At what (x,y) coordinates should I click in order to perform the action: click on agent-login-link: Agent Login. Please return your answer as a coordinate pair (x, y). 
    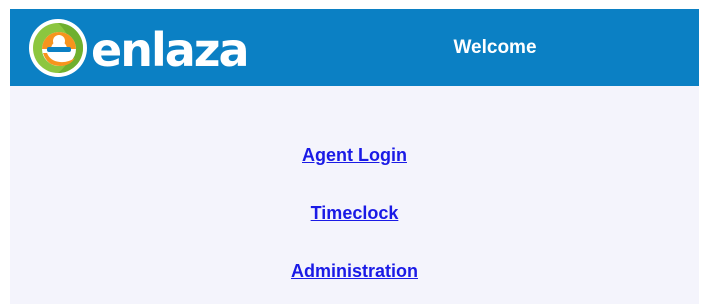
    Looking at the image, I should click on (354, 155).